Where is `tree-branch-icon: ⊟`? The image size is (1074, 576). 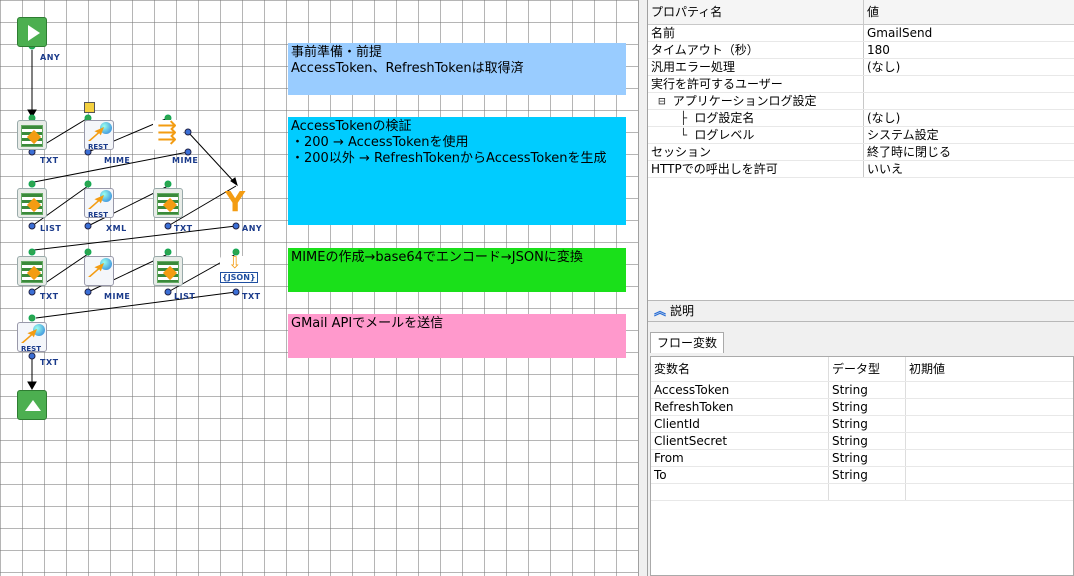 tree-branch-icon: ⊟ is located at coordinates (662, 101).